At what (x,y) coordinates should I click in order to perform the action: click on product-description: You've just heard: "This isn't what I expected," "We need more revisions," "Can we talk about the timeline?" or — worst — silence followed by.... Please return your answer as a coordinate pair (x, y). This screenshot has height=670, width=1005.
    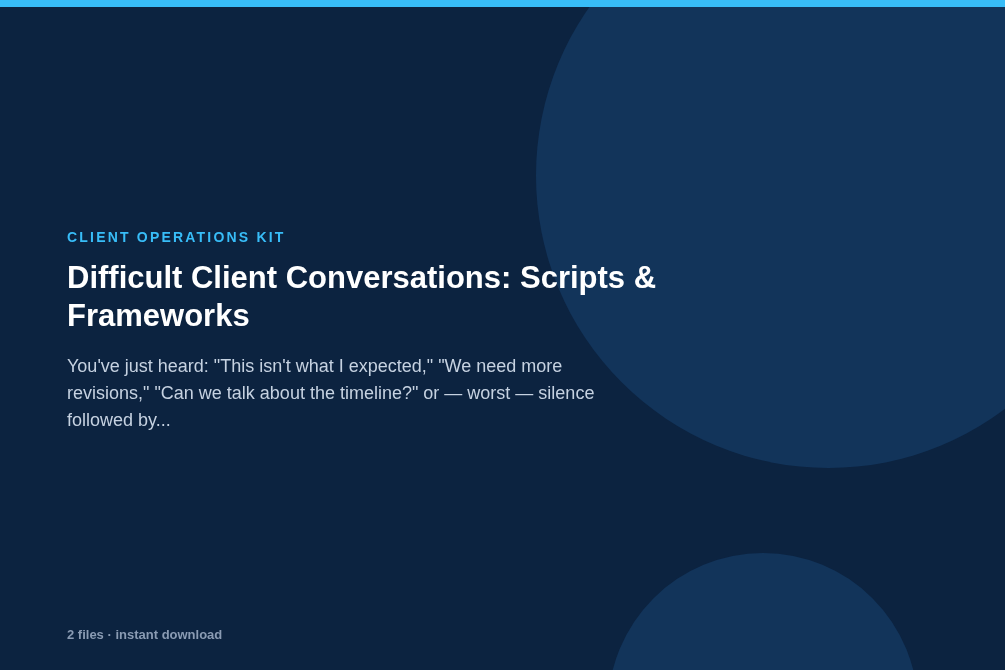
    Looking at the image, I should click on (331, 393).